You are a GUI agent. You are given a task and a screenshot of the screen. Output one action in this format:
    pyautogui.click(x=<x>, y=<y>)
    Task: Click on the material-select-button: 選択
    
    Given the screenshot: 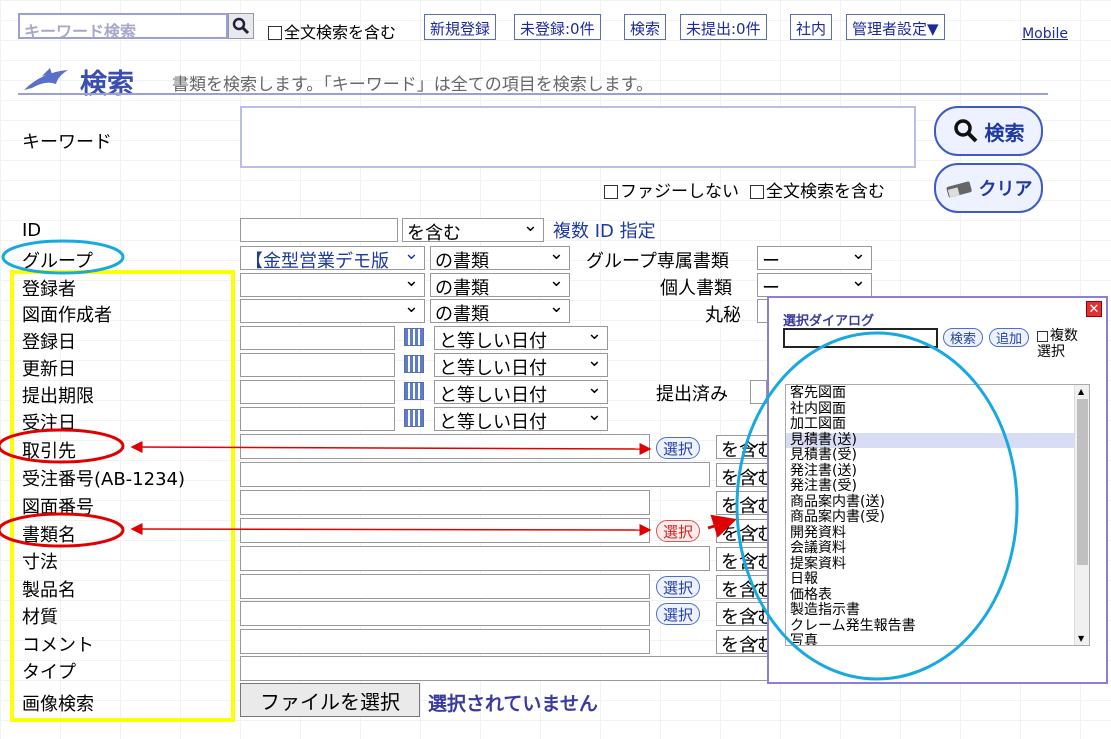 What is the action you would take?
    pyautogui.click(x=678, y=614)
    